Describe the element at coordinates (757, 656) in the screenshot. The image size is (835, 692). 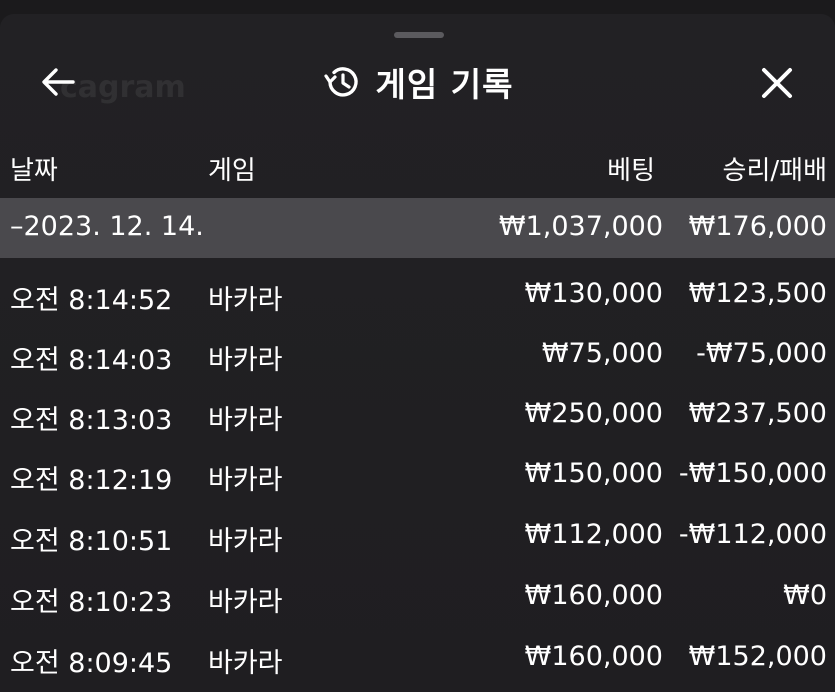
I see `row-result: ₩152,000` at that location.